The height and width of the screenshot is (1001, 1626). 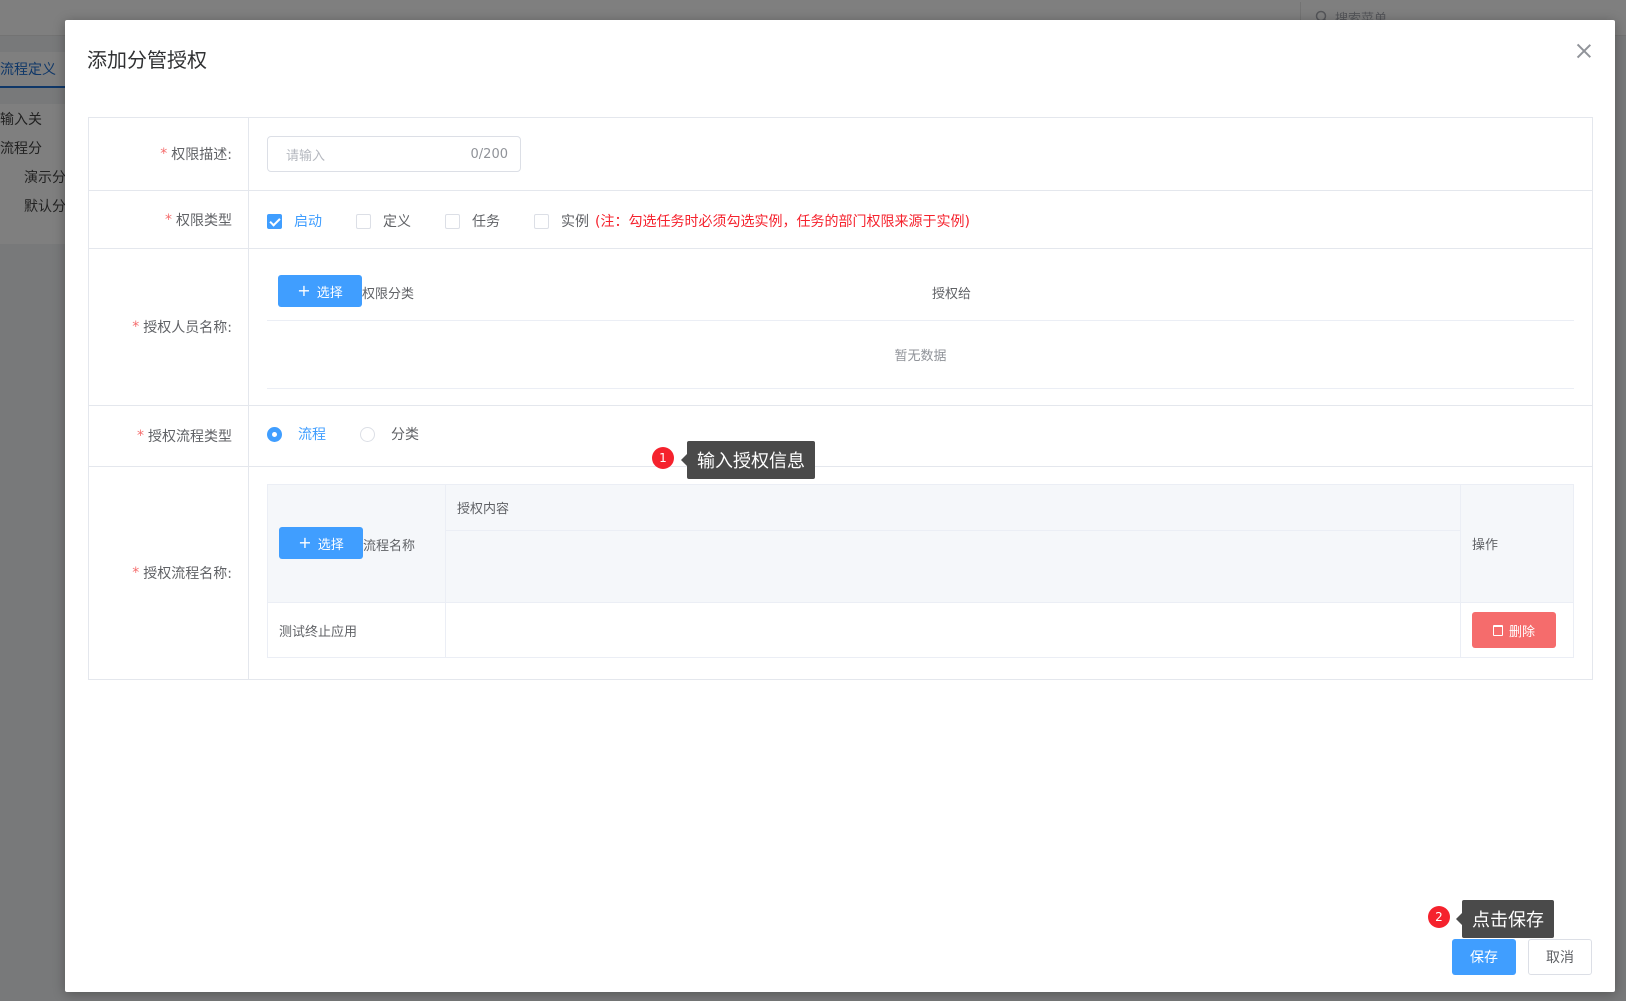 I want to click on checkbox-define: 定义, so click(x=383, y=221).